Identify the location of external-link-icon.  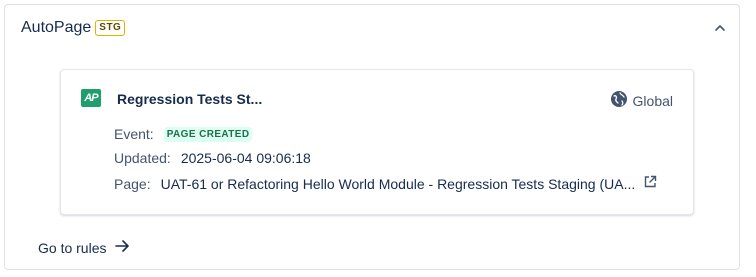
(650, 183).